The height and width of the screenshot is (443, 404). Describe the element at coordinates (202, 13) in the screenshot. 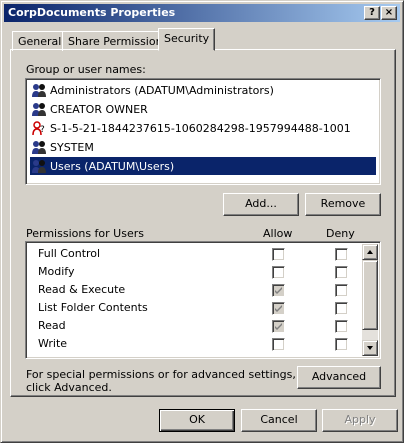

I see `title-bar: CorpDocuments Properties ? ×` at that location.